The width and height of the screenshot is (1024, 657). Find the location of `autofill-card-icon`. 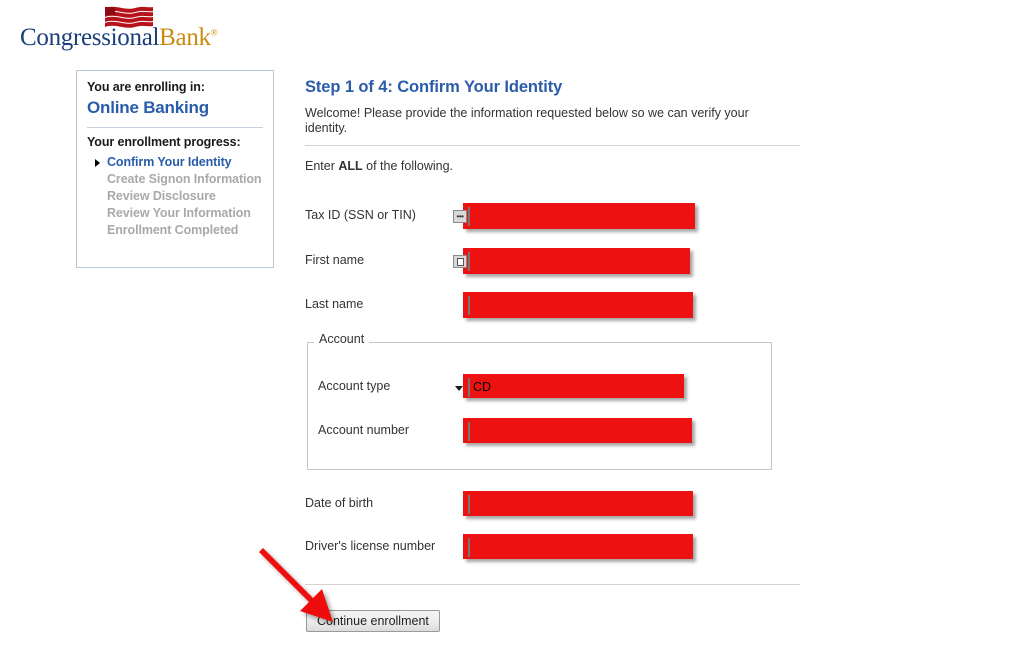

autofill-card-icon is located at coordinates (460, 261).